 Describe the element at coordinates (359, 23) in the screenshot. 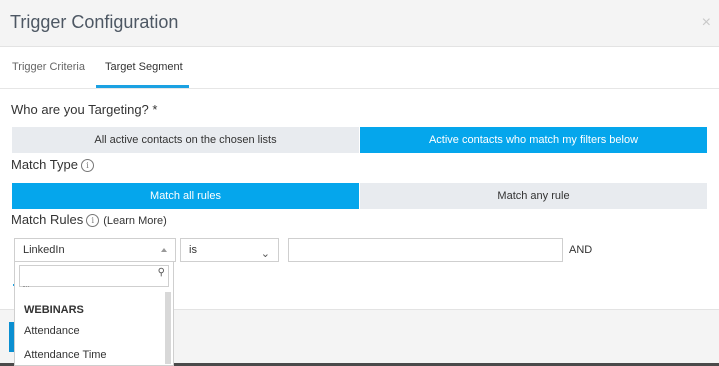

I see `dialog-header: Trigger Configuration ×` at that location.